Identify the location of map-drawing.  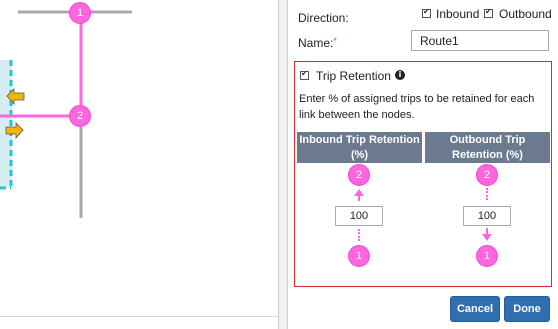
(66, 114).